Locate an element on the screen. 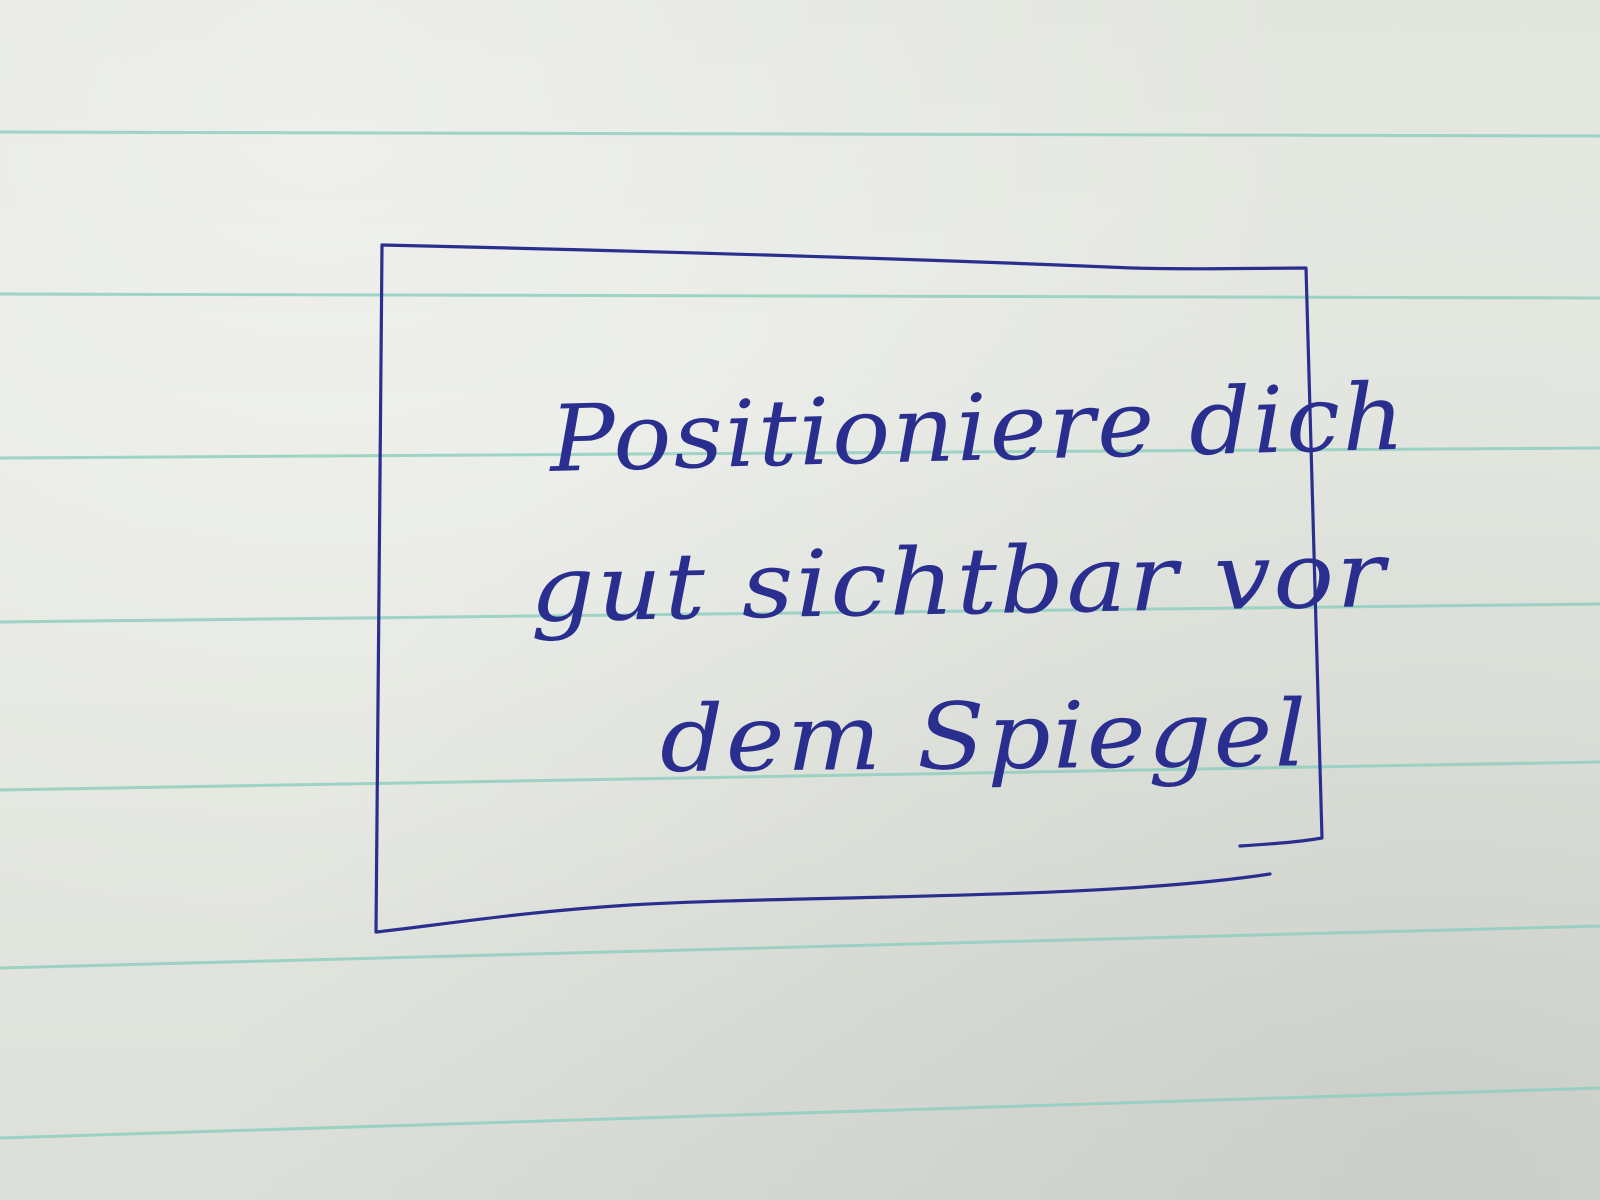  note-line: gut sichtbar vor is located at coordinates (958, 582).